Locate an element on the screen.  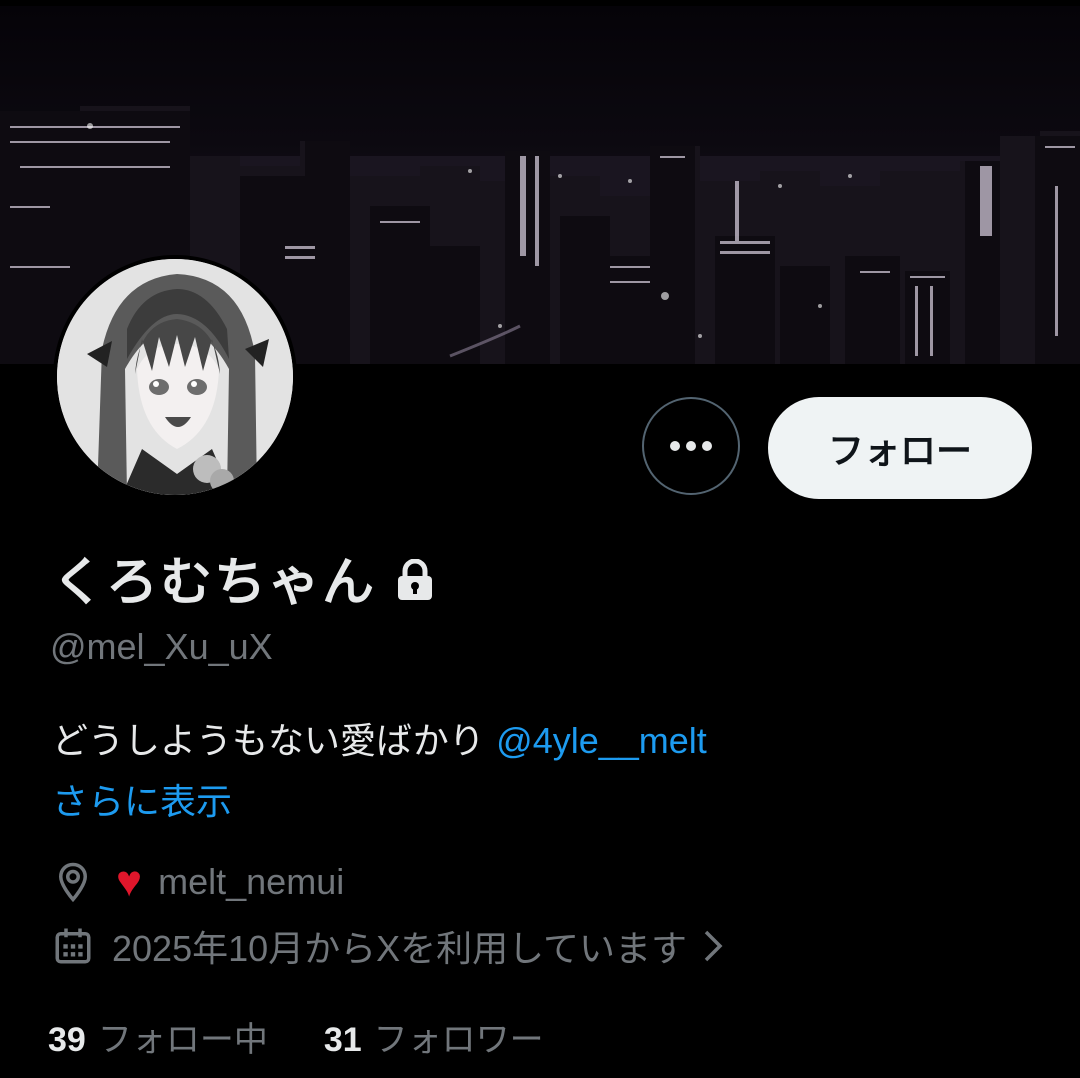
user-handle: @mel_Xu_uX is located at coordinates (161, 646).